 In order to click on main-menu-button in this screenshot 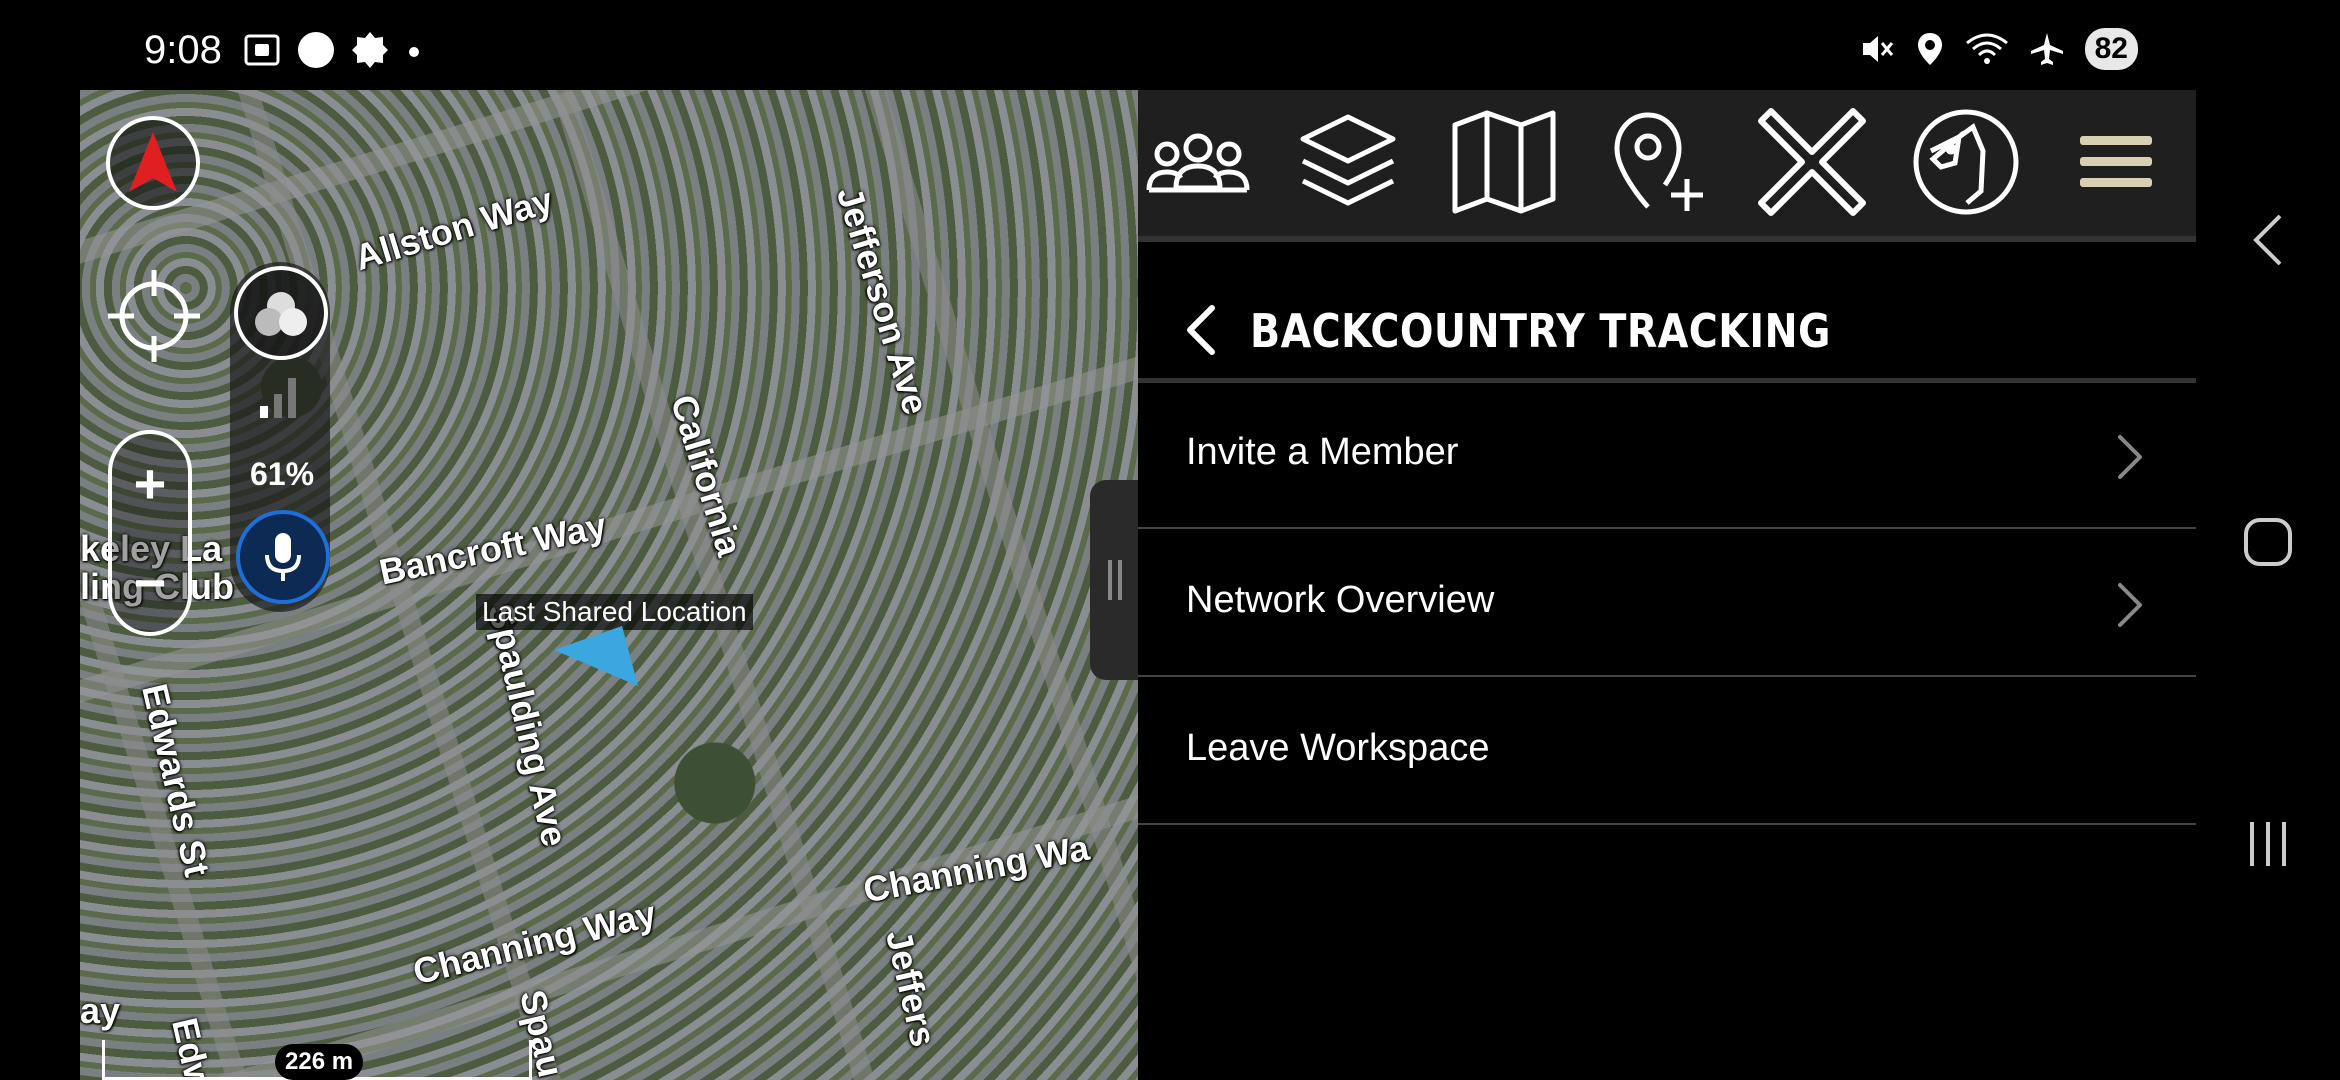, I will do `click(2116, 162)`.